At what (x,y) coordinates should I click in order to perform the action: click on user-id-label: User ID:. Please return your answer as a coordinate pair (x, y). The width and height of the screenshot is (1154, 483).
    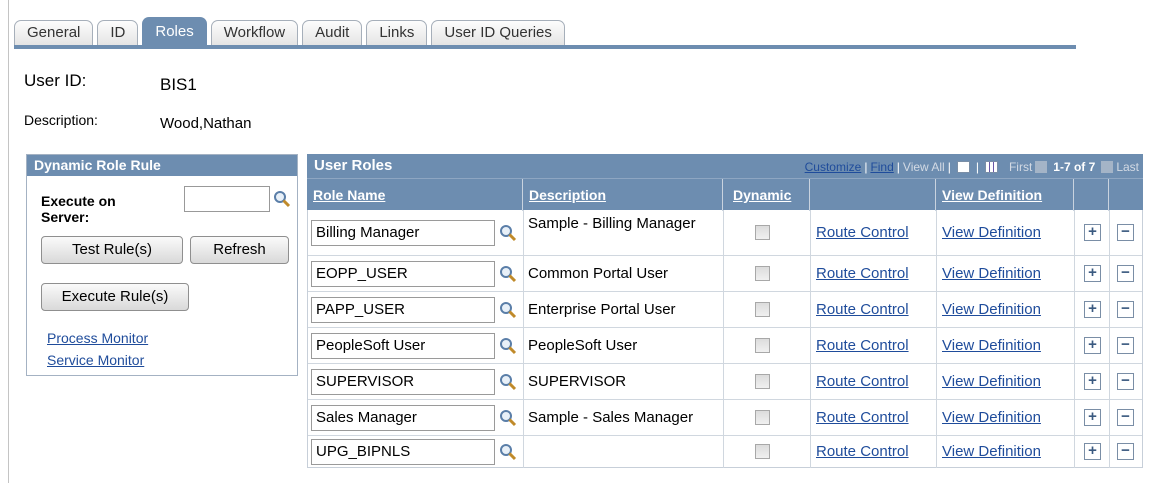
    Looking at the image, I should click on (55, 80).